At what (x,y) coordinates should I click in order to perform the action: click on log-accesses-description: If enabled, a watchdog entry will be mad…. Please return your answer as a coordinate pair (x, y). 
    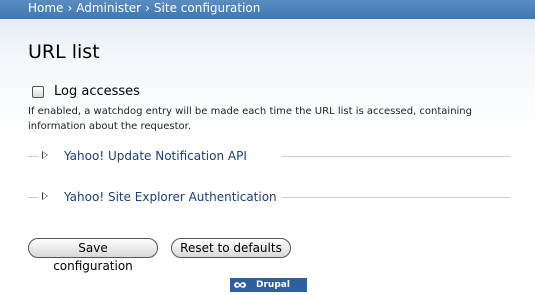
    Looking at the image, I should click on (250, 119).